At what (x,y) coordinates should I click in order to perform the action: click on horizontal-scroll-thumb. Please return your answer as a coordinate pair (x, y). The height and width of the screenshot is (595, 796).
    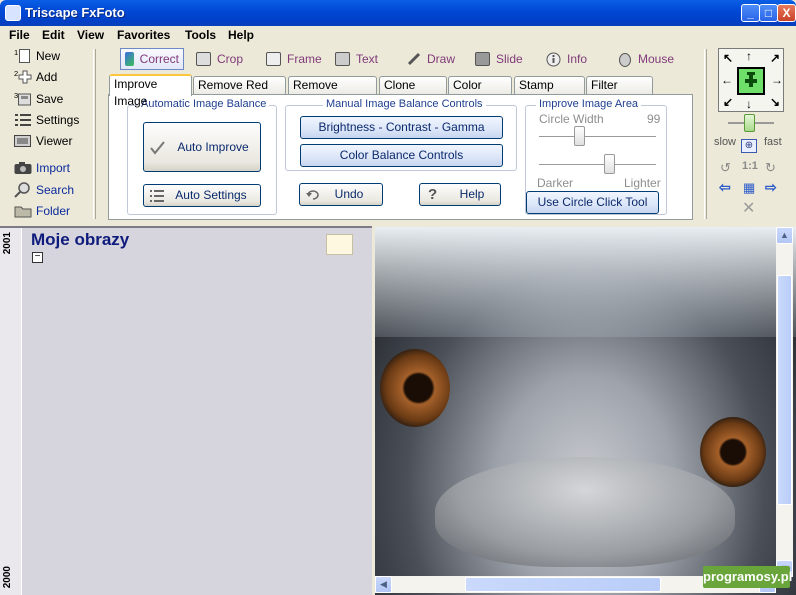
    Looking at the image, I should click on (563, 584).